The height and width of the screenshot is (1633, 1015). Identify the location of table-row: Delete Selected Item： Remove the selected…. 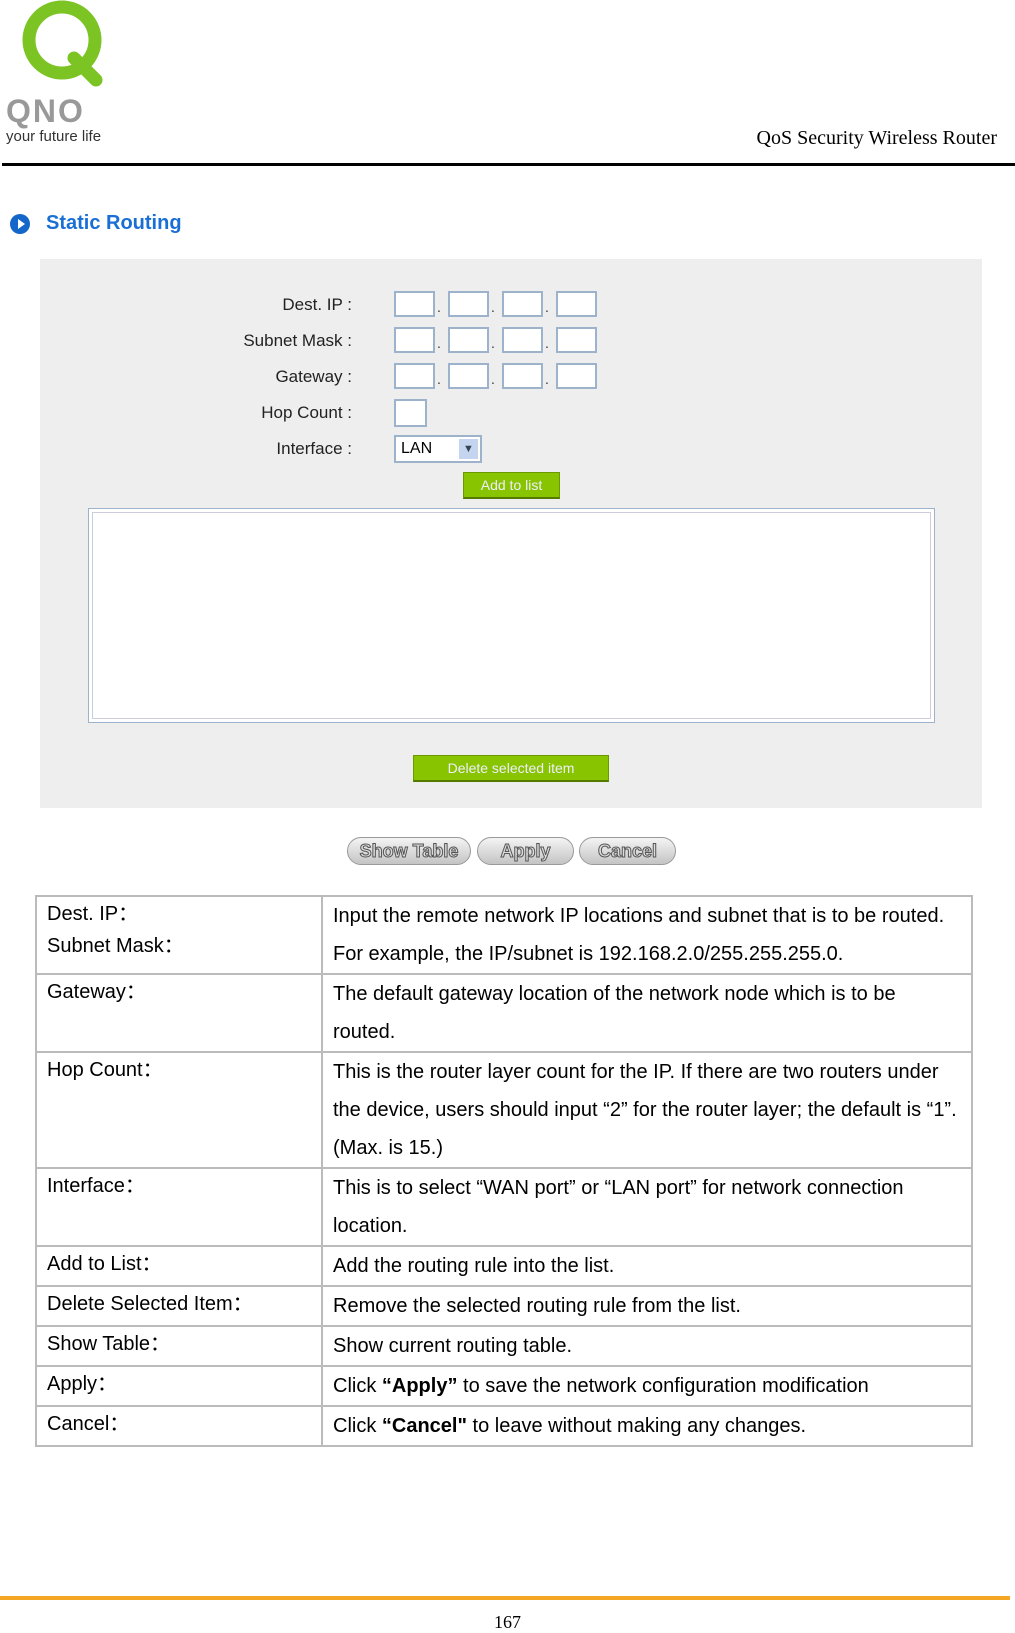
(504, 1306).